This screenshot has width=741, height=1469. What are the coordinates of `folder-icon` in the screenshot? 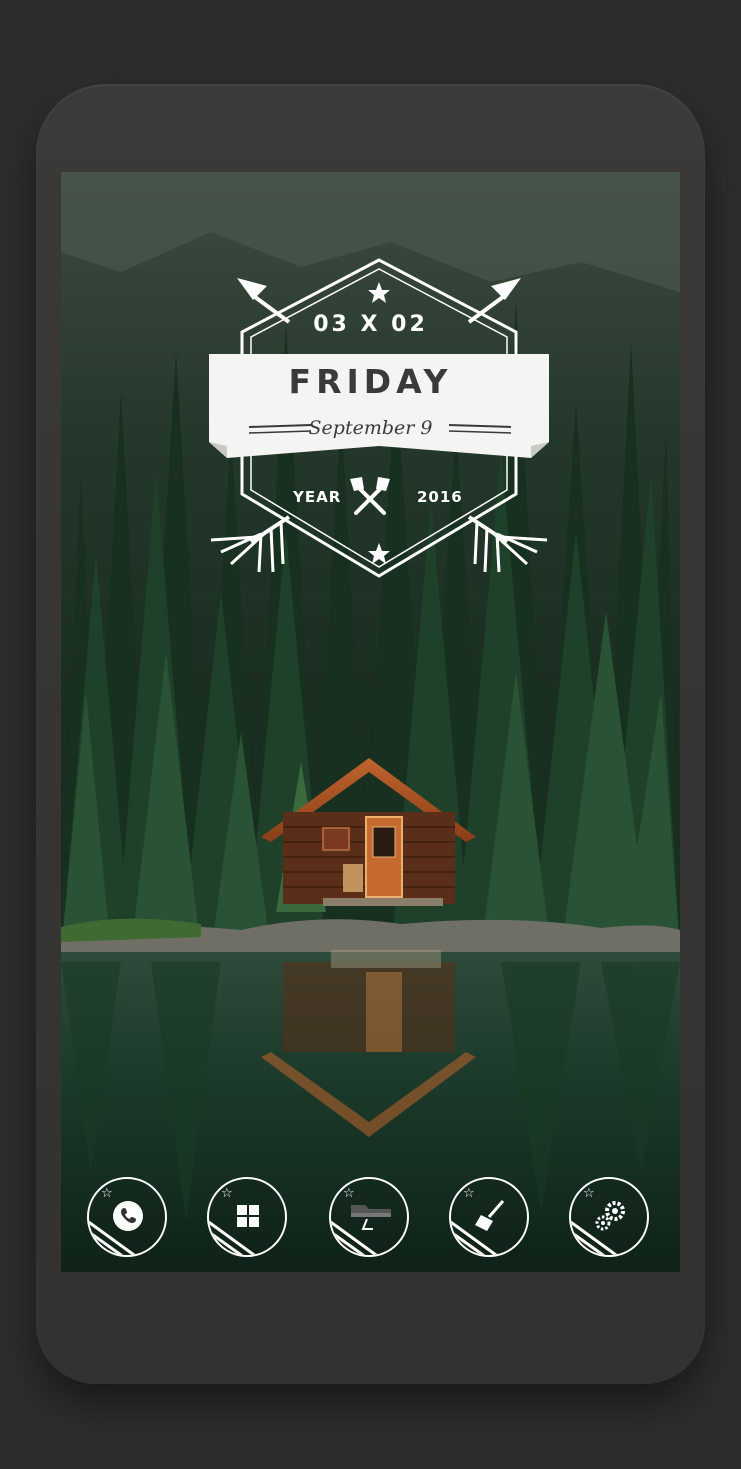 It's located at (371, 1217).